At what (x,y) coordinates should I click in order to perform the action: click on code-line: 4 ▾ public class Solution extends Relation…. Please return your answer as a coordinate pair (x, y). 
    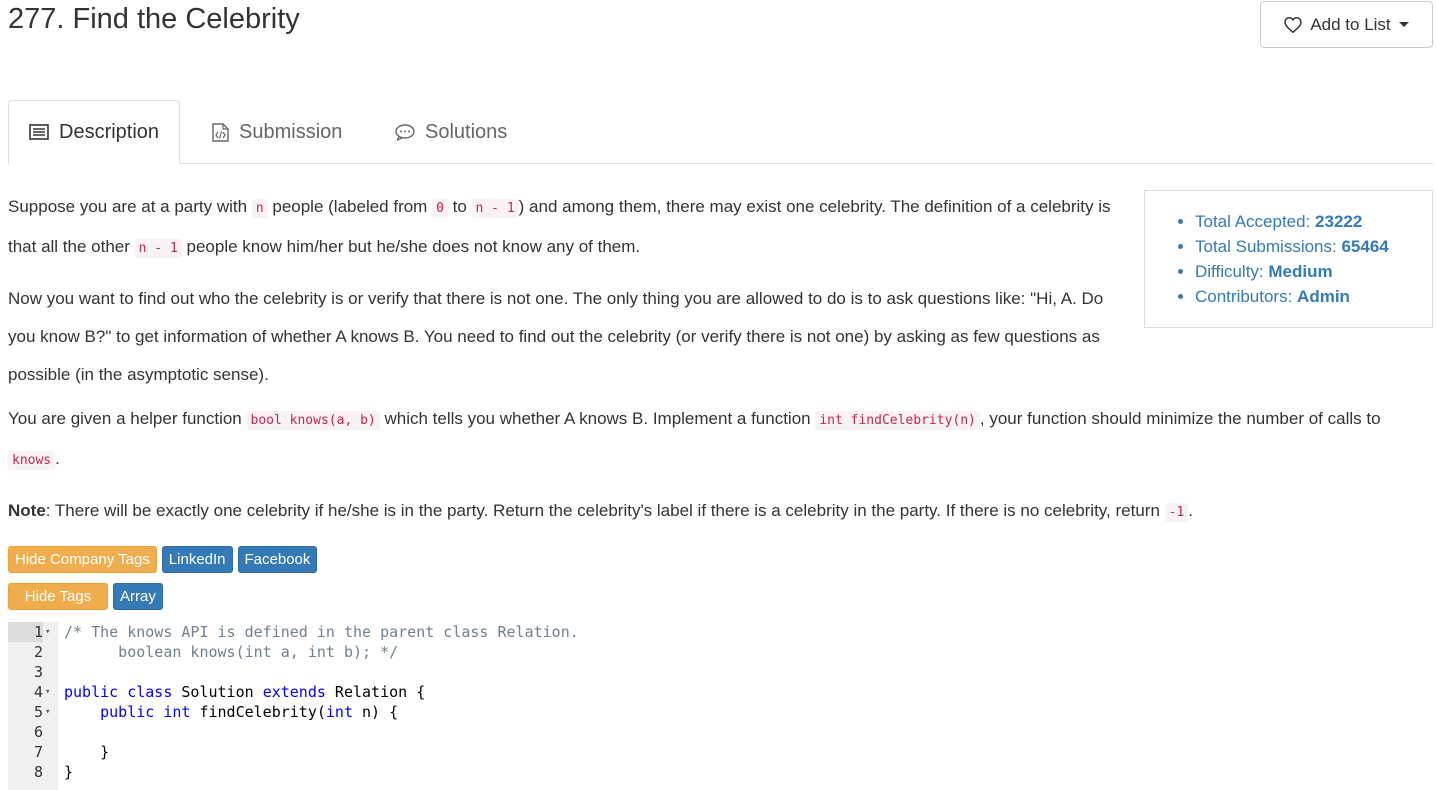
    Looking at the image, I should click on (720, 692).